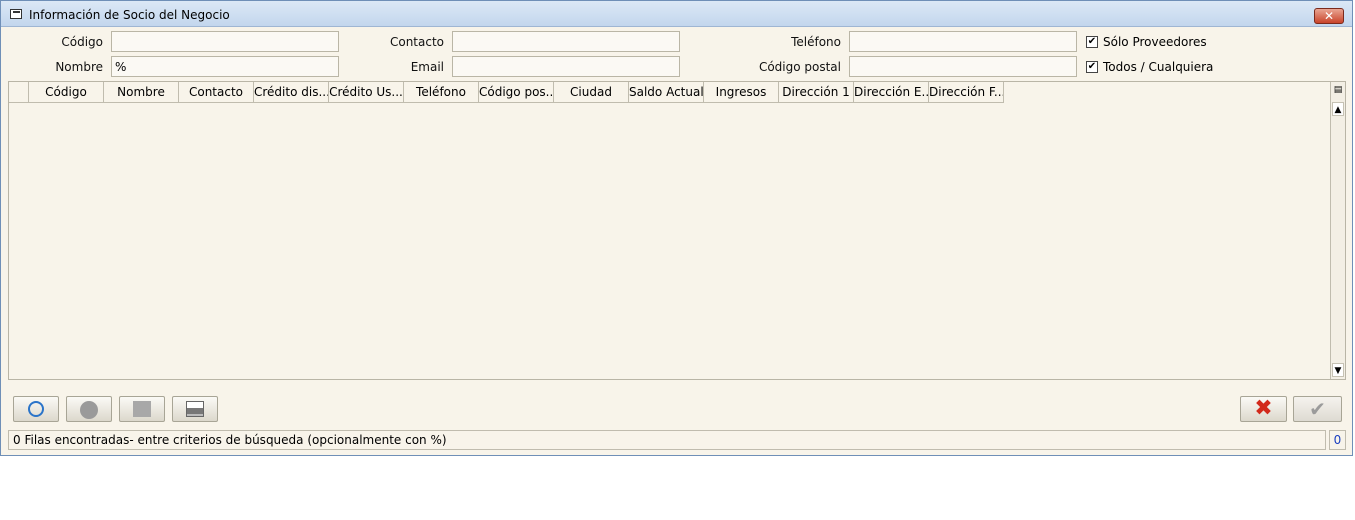 The width and height of the screenshot is (1355, 520). I want to click on refresh-button, so click(36, 409).